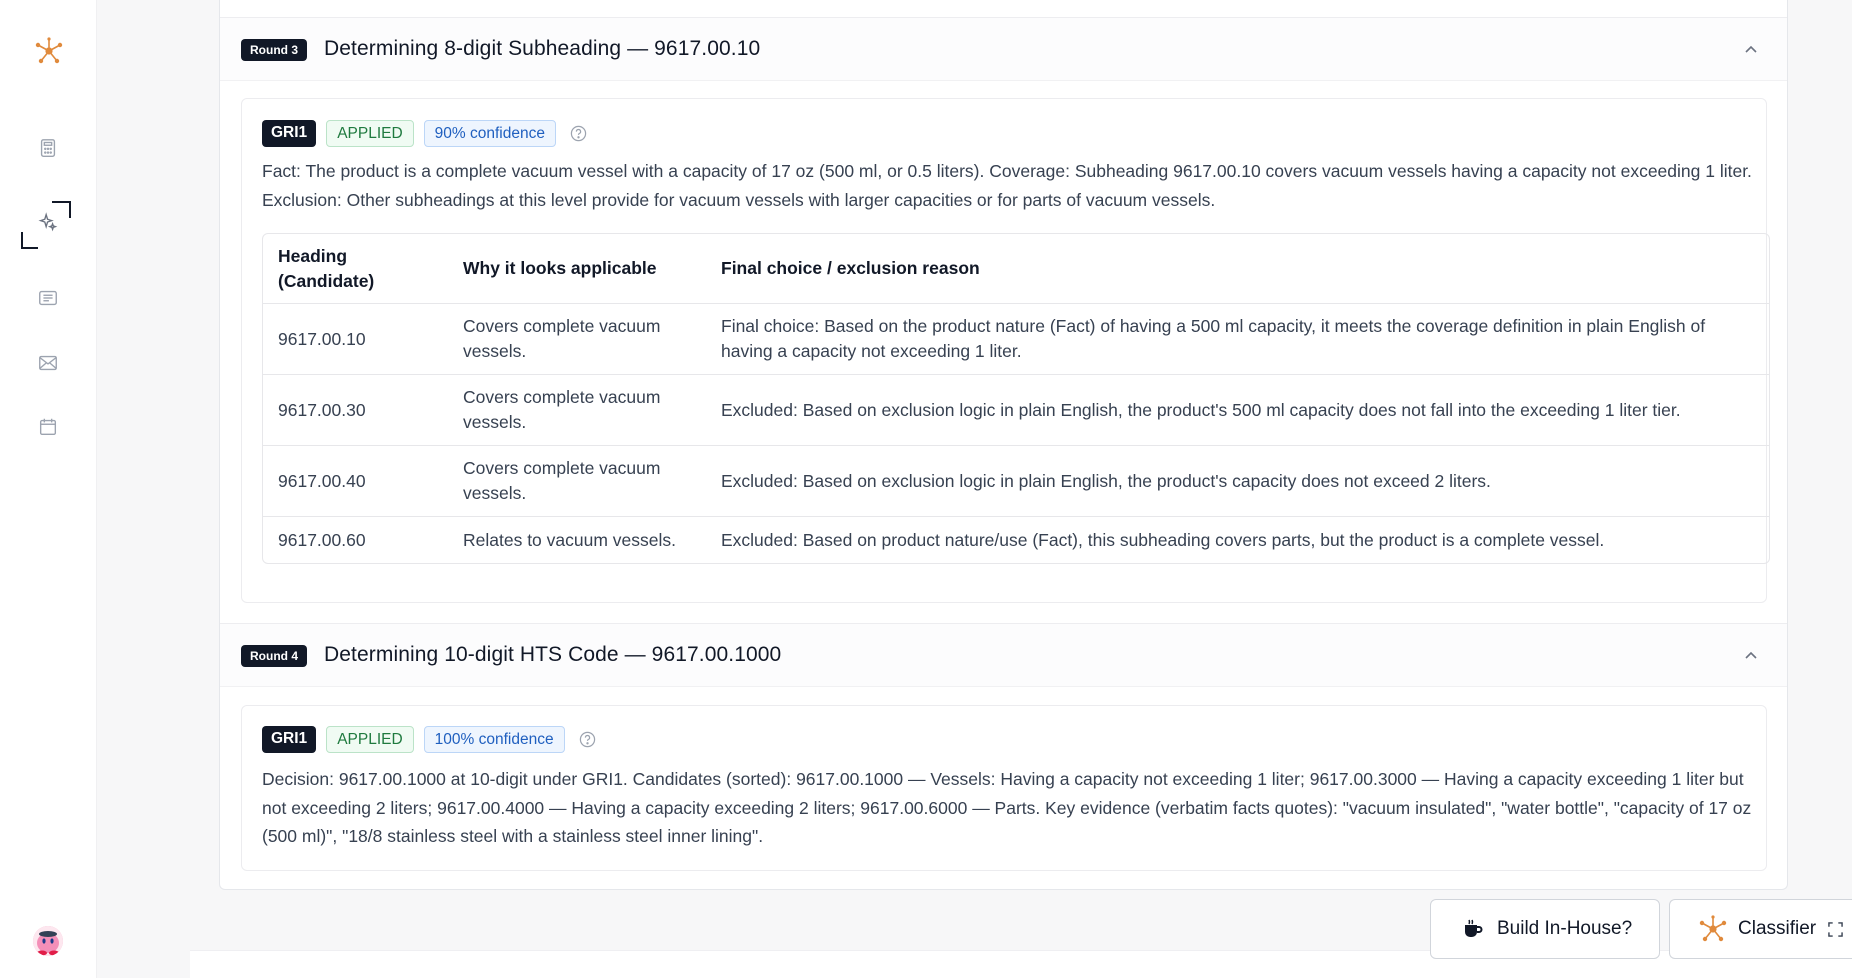  I want to click on calendar-icon, so click(48, 427).